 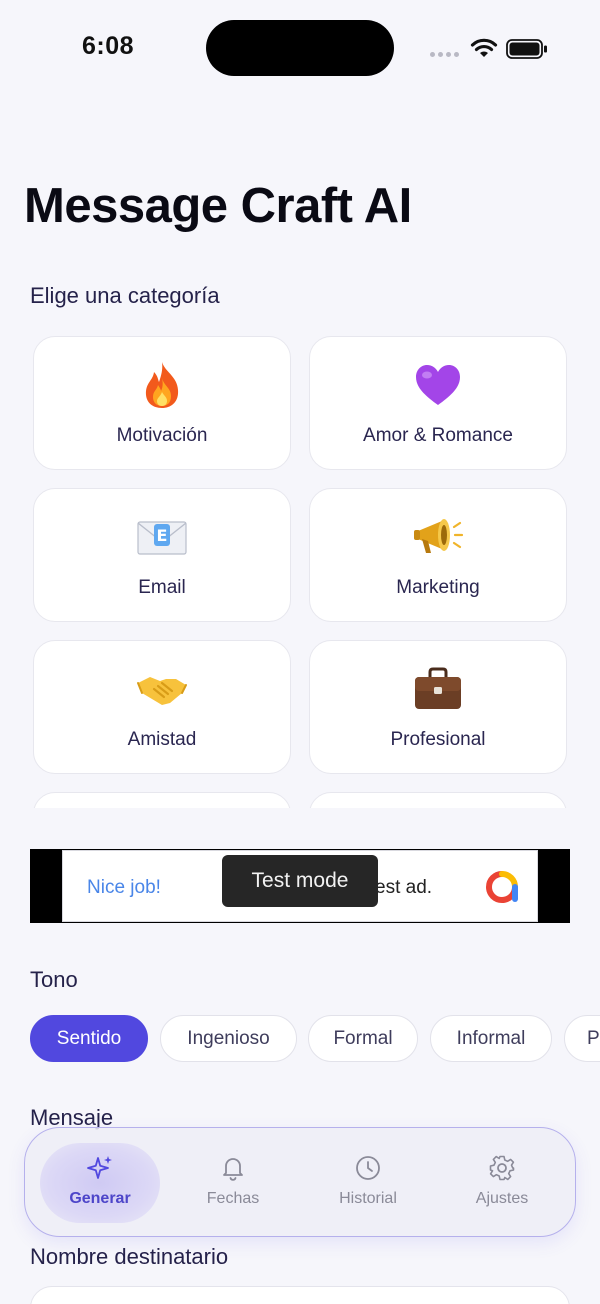 I want to click on category-label: Marketing, so click(x=438, y=587).